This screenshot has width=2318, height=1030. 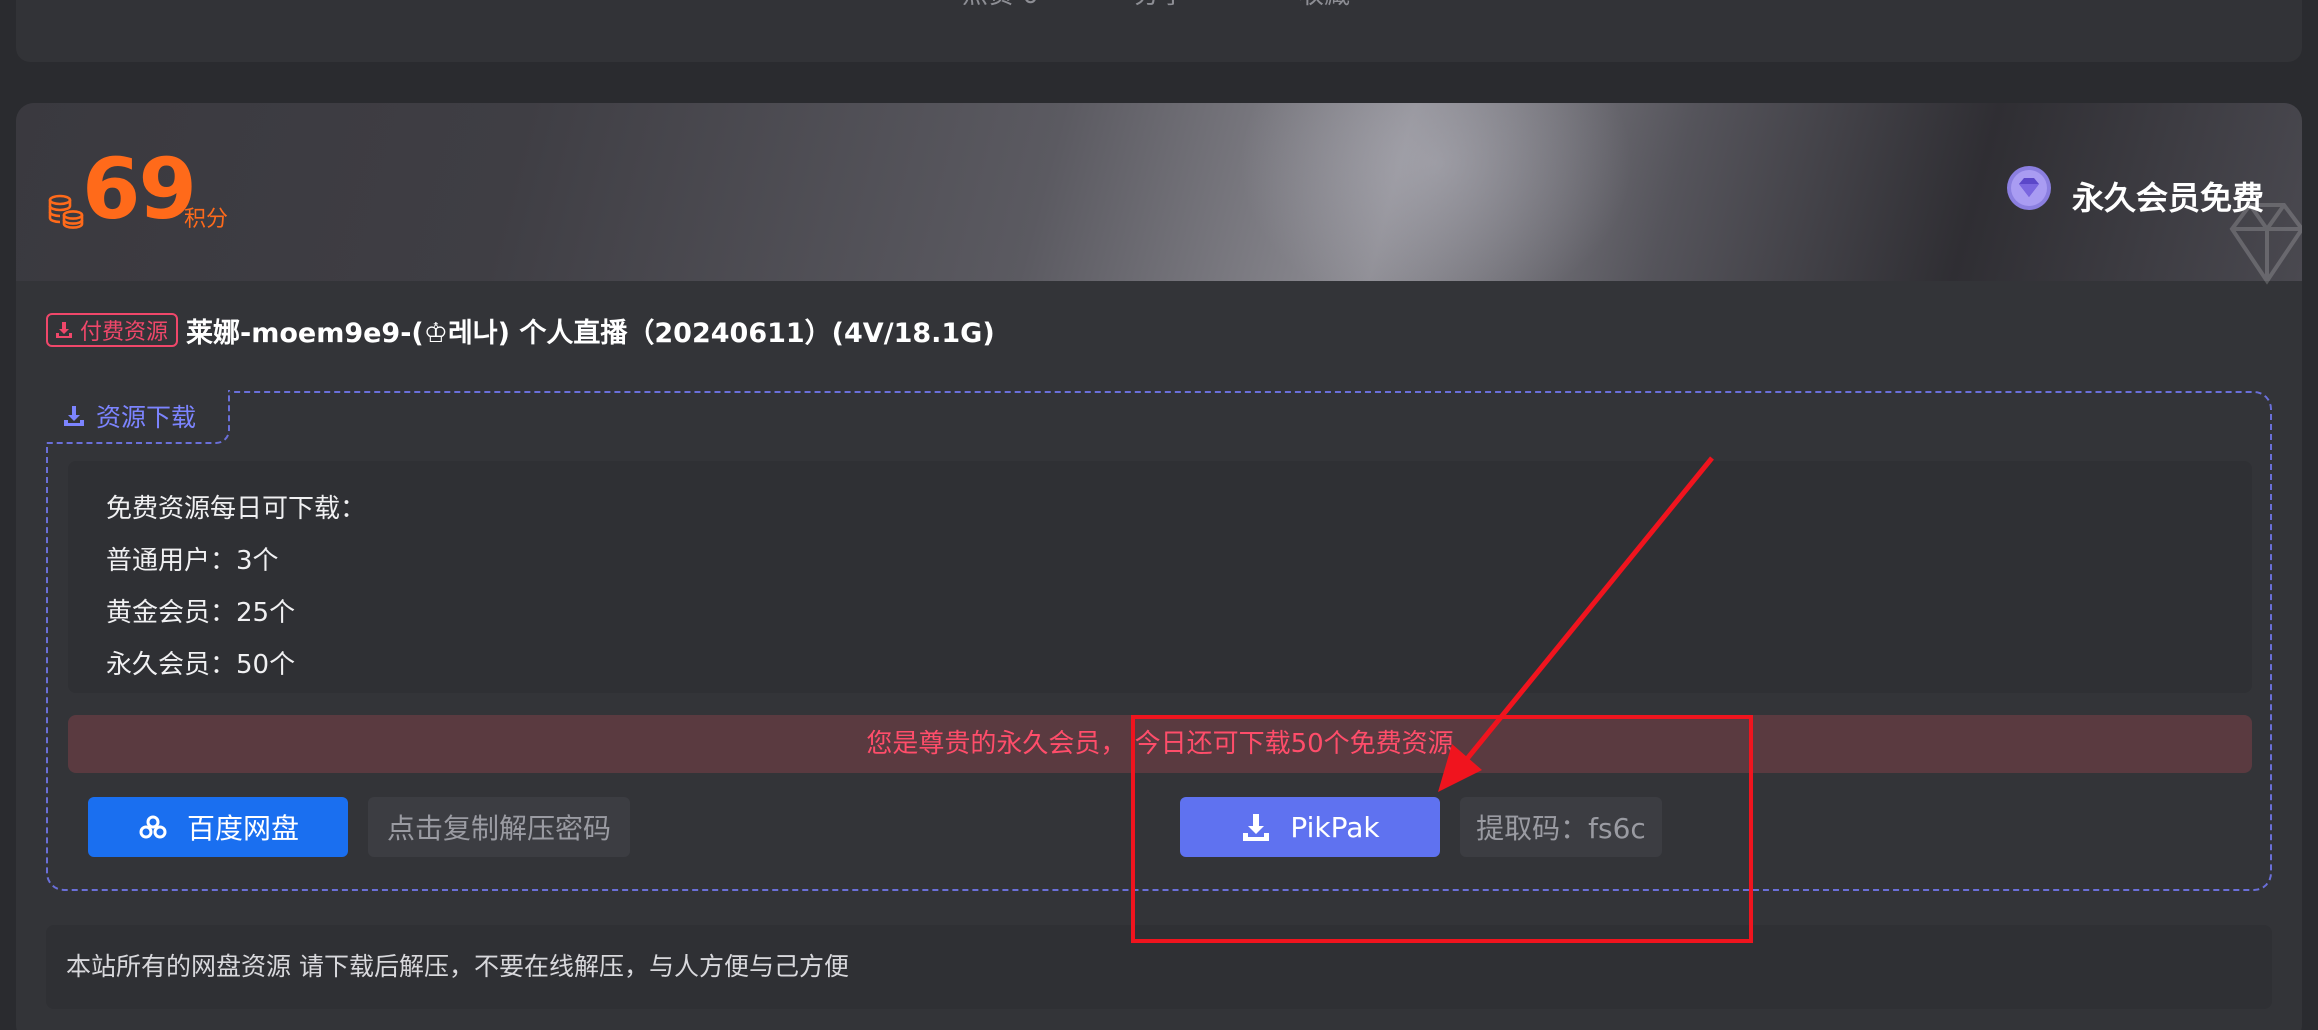 What do you see at coordinates (201, 613) in the screenshot?
I see `quota-gold-member: 黄金会员：25个` at bounding box center [201, 613].